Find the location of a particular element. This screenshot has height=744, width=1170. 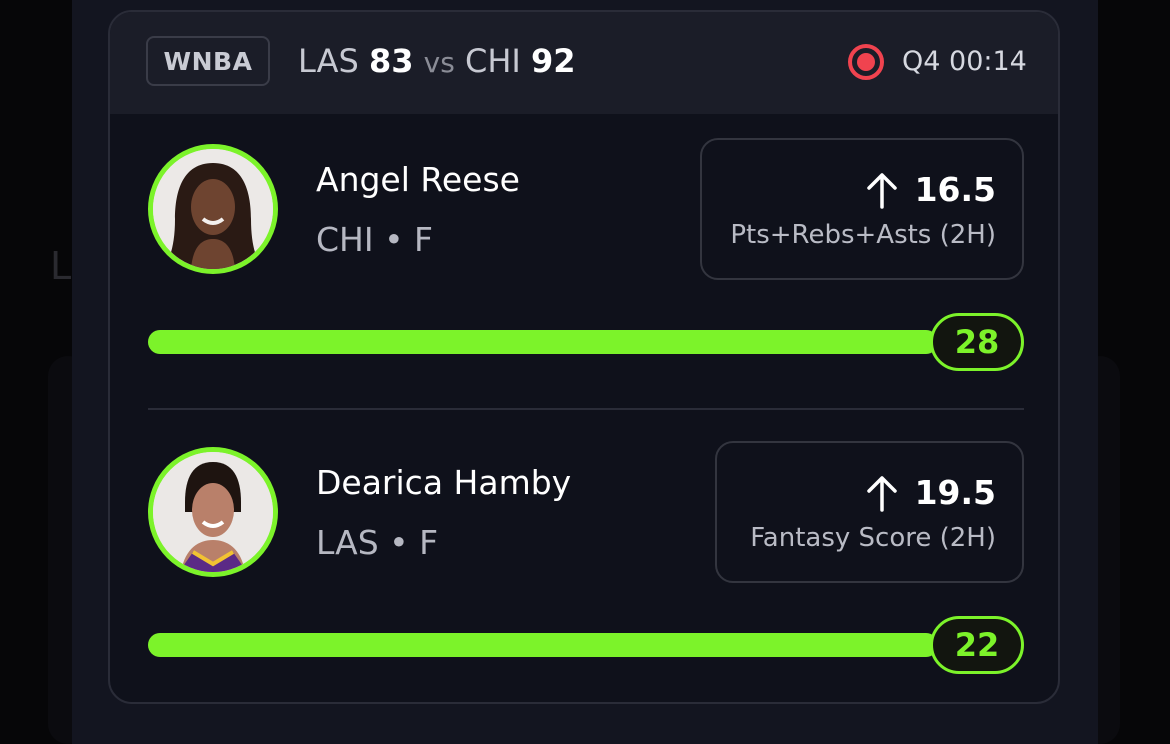

player-team-position: CHI • F is located at coordinates (375, 239).